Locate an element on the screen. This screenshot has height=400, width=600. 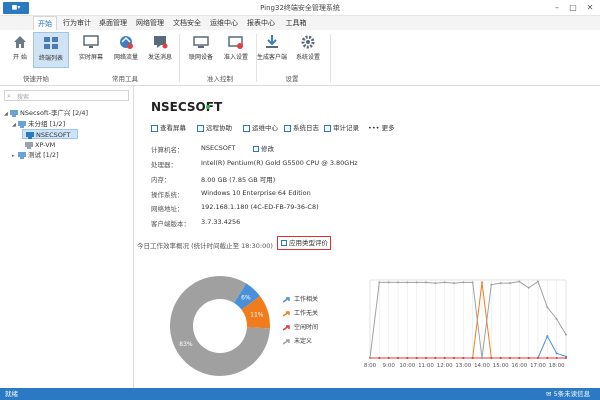
view-screen-button: 查看屏幕 is located at coordinates (168, 127).